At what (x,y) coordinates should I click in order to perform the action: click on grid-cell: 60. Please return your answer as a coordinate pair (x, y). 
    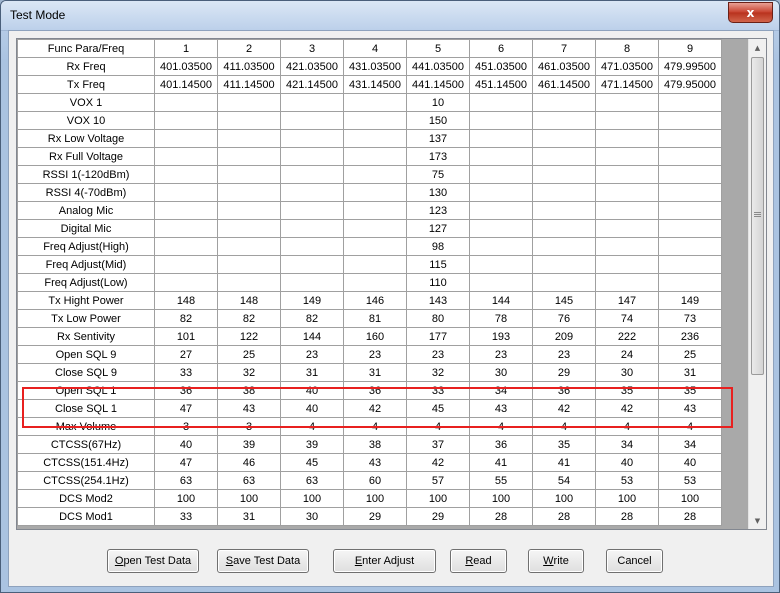
    Looking at the image, I should click on (375, 480).